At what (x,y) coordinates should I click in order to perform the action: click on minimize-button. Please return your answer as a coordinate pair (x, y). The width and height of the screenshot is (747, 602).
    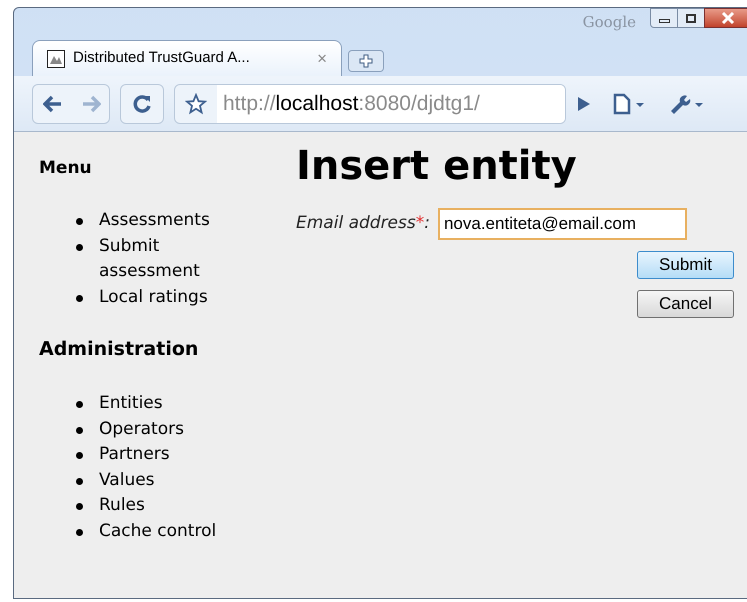
    Looking at the image, I should click on (664, 18).